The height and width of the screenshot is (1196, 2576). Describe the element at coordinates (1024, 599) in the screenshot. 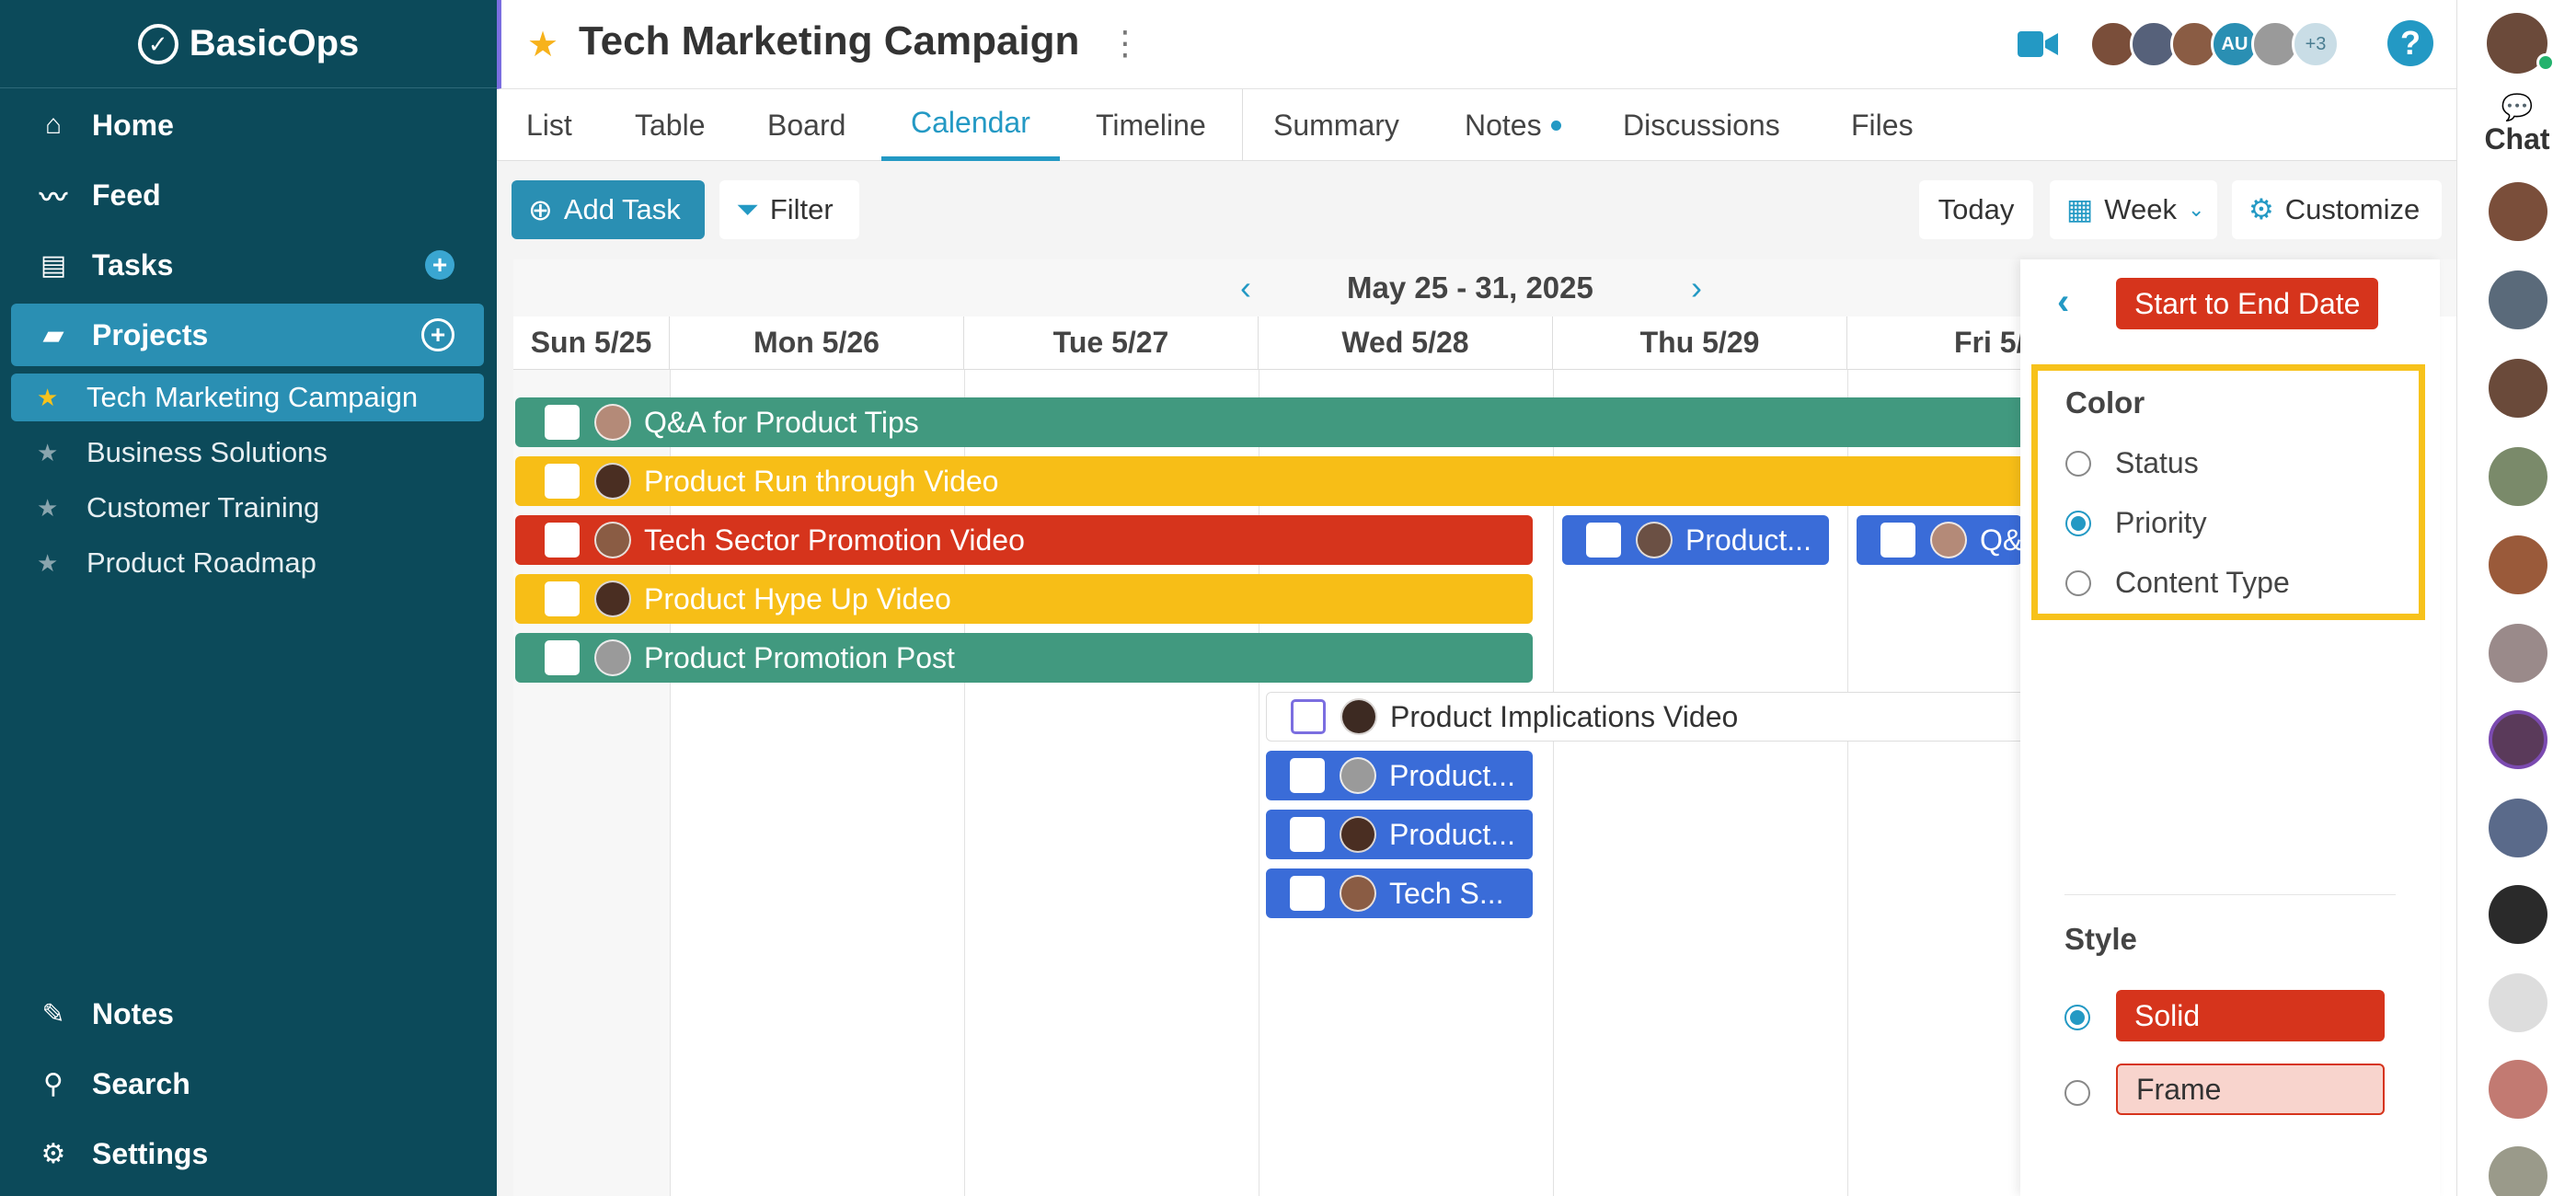

I see `task-bar: Product Hype Up Video` at that location.